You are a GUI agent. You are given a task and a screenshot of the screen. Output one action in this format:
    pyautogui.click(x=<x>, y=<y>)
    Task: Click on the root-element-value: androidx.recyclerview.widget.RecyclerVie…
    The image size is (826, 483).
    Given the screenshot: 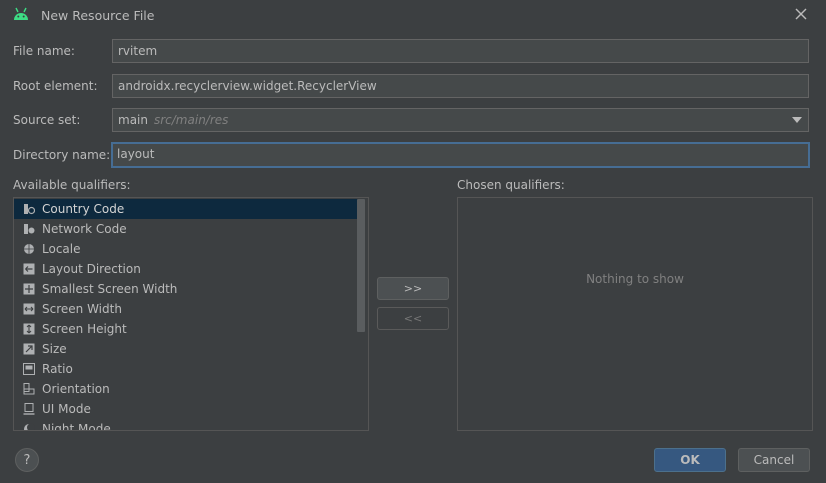 What is the action you would take?
    pyautogui.click(x=247, y=86)
    